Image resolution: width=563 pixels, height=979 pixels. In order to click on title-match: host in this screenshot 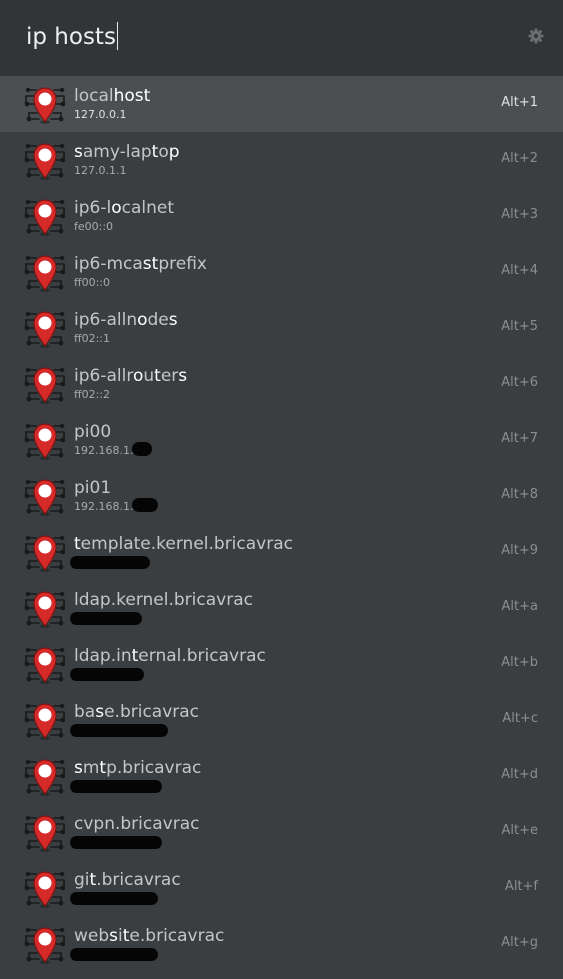, I will do `click(132, 96)`.